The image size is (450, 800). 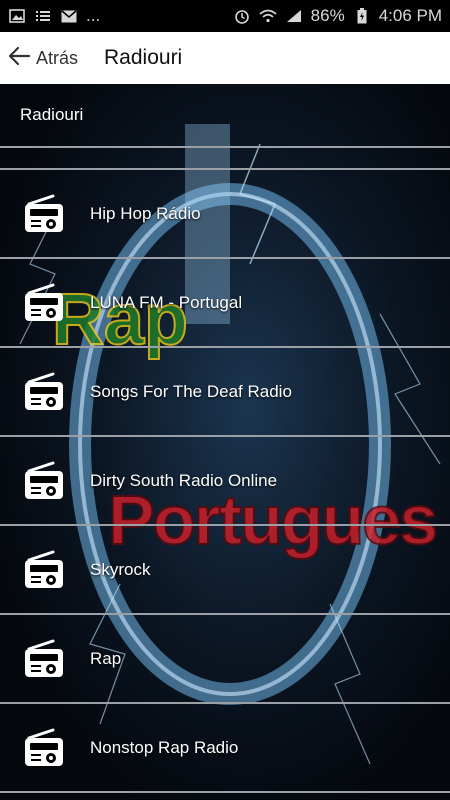 I want to click on divider, so click(x=225, y=159).